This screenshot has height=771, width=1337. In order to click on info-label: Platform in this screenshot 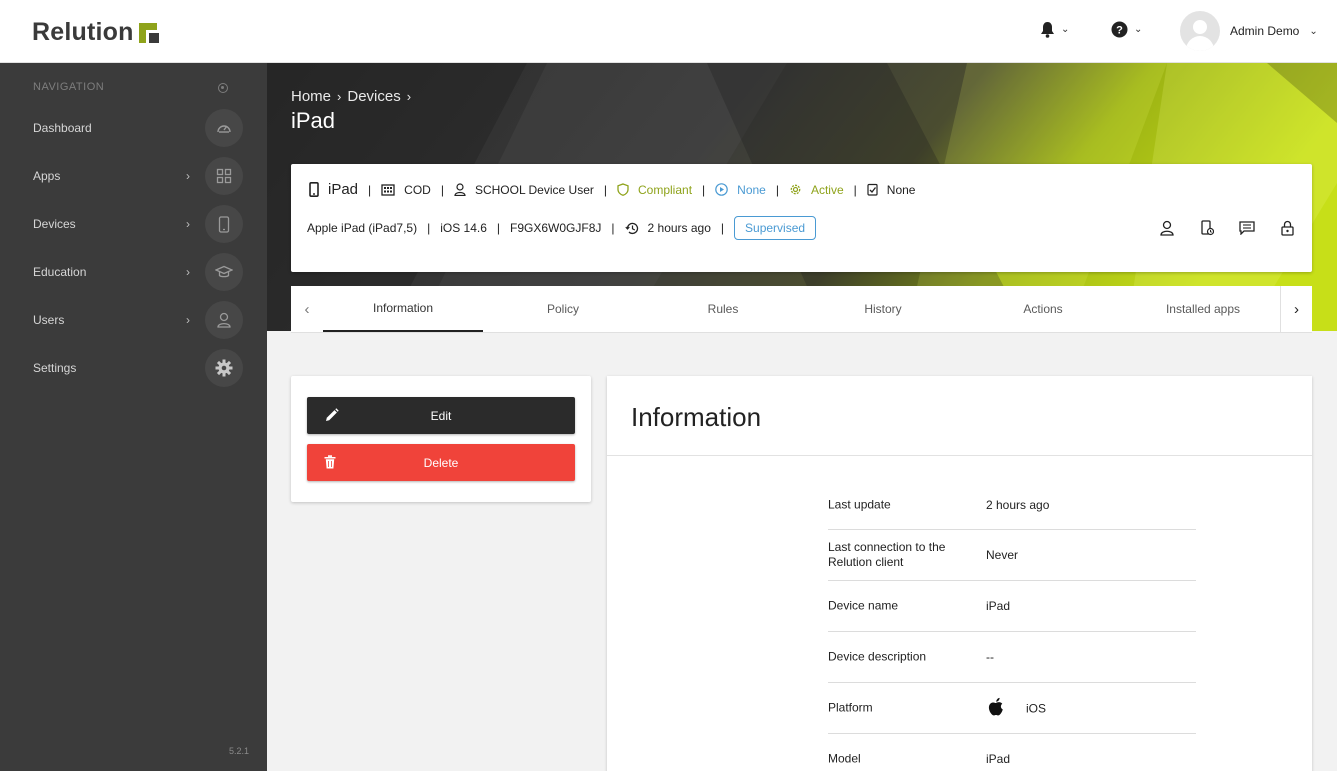, I will do `click(850, 707)`.